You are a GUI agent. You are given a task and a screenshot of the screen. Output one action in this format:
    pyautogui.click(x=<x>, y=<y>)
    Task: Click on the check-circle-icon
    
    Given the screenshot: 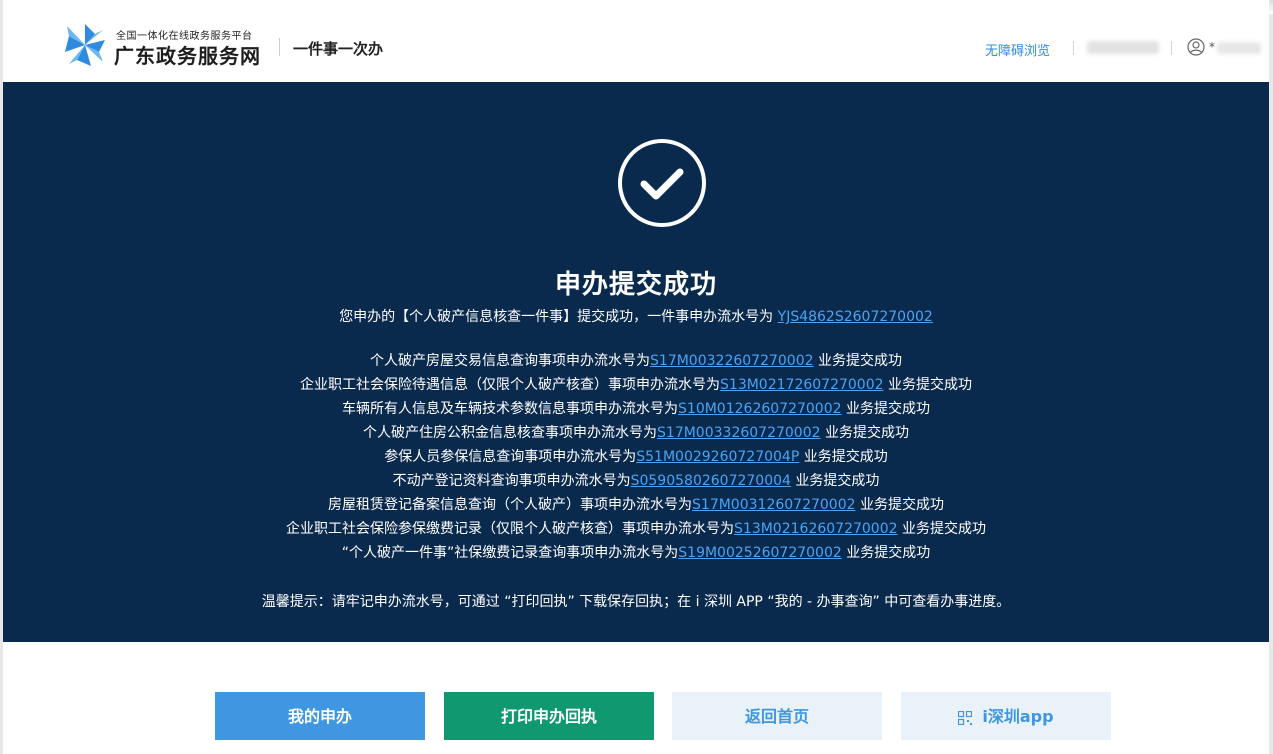 What is the action you would take?
    pyautogui.click(x=662, y=183)
    